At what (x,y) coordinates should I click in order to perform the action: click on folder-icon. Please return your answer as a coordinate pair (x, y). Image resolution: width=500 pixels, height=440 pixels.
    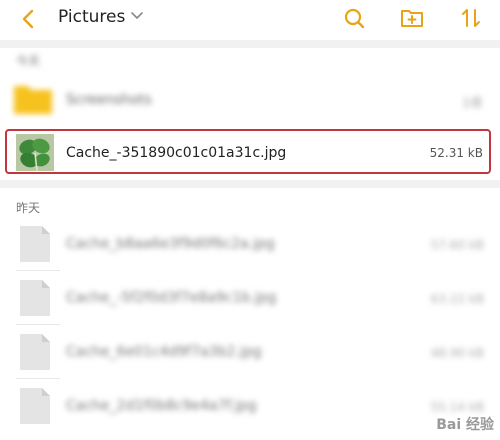
    Looking at the image, I should click on (33, 100).